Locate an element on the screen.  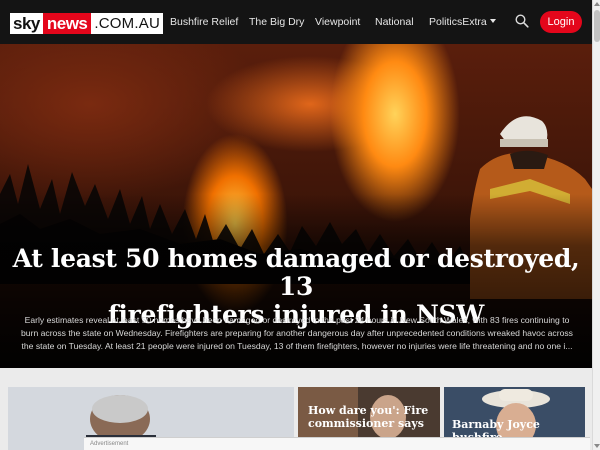
scroll-up-arrow-icon is located at coordinates (597, 4).